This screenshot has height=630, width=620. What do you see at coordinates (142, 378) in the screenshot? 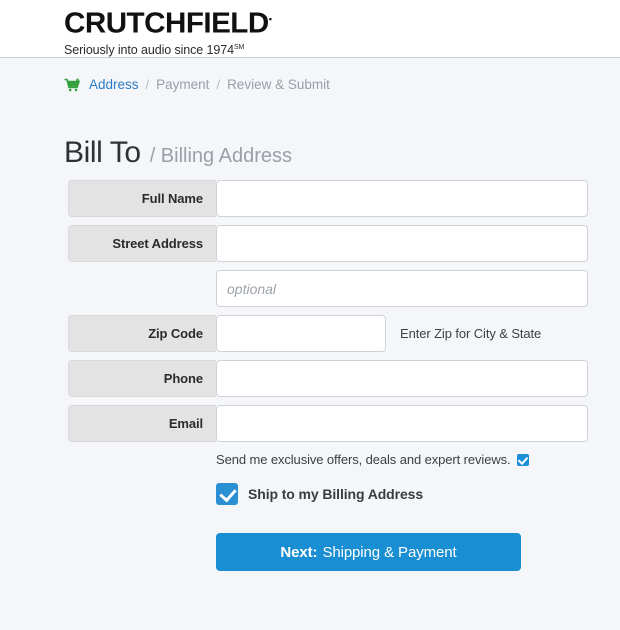
I see `label-phone: Phone` at bounding box center [142, 378].